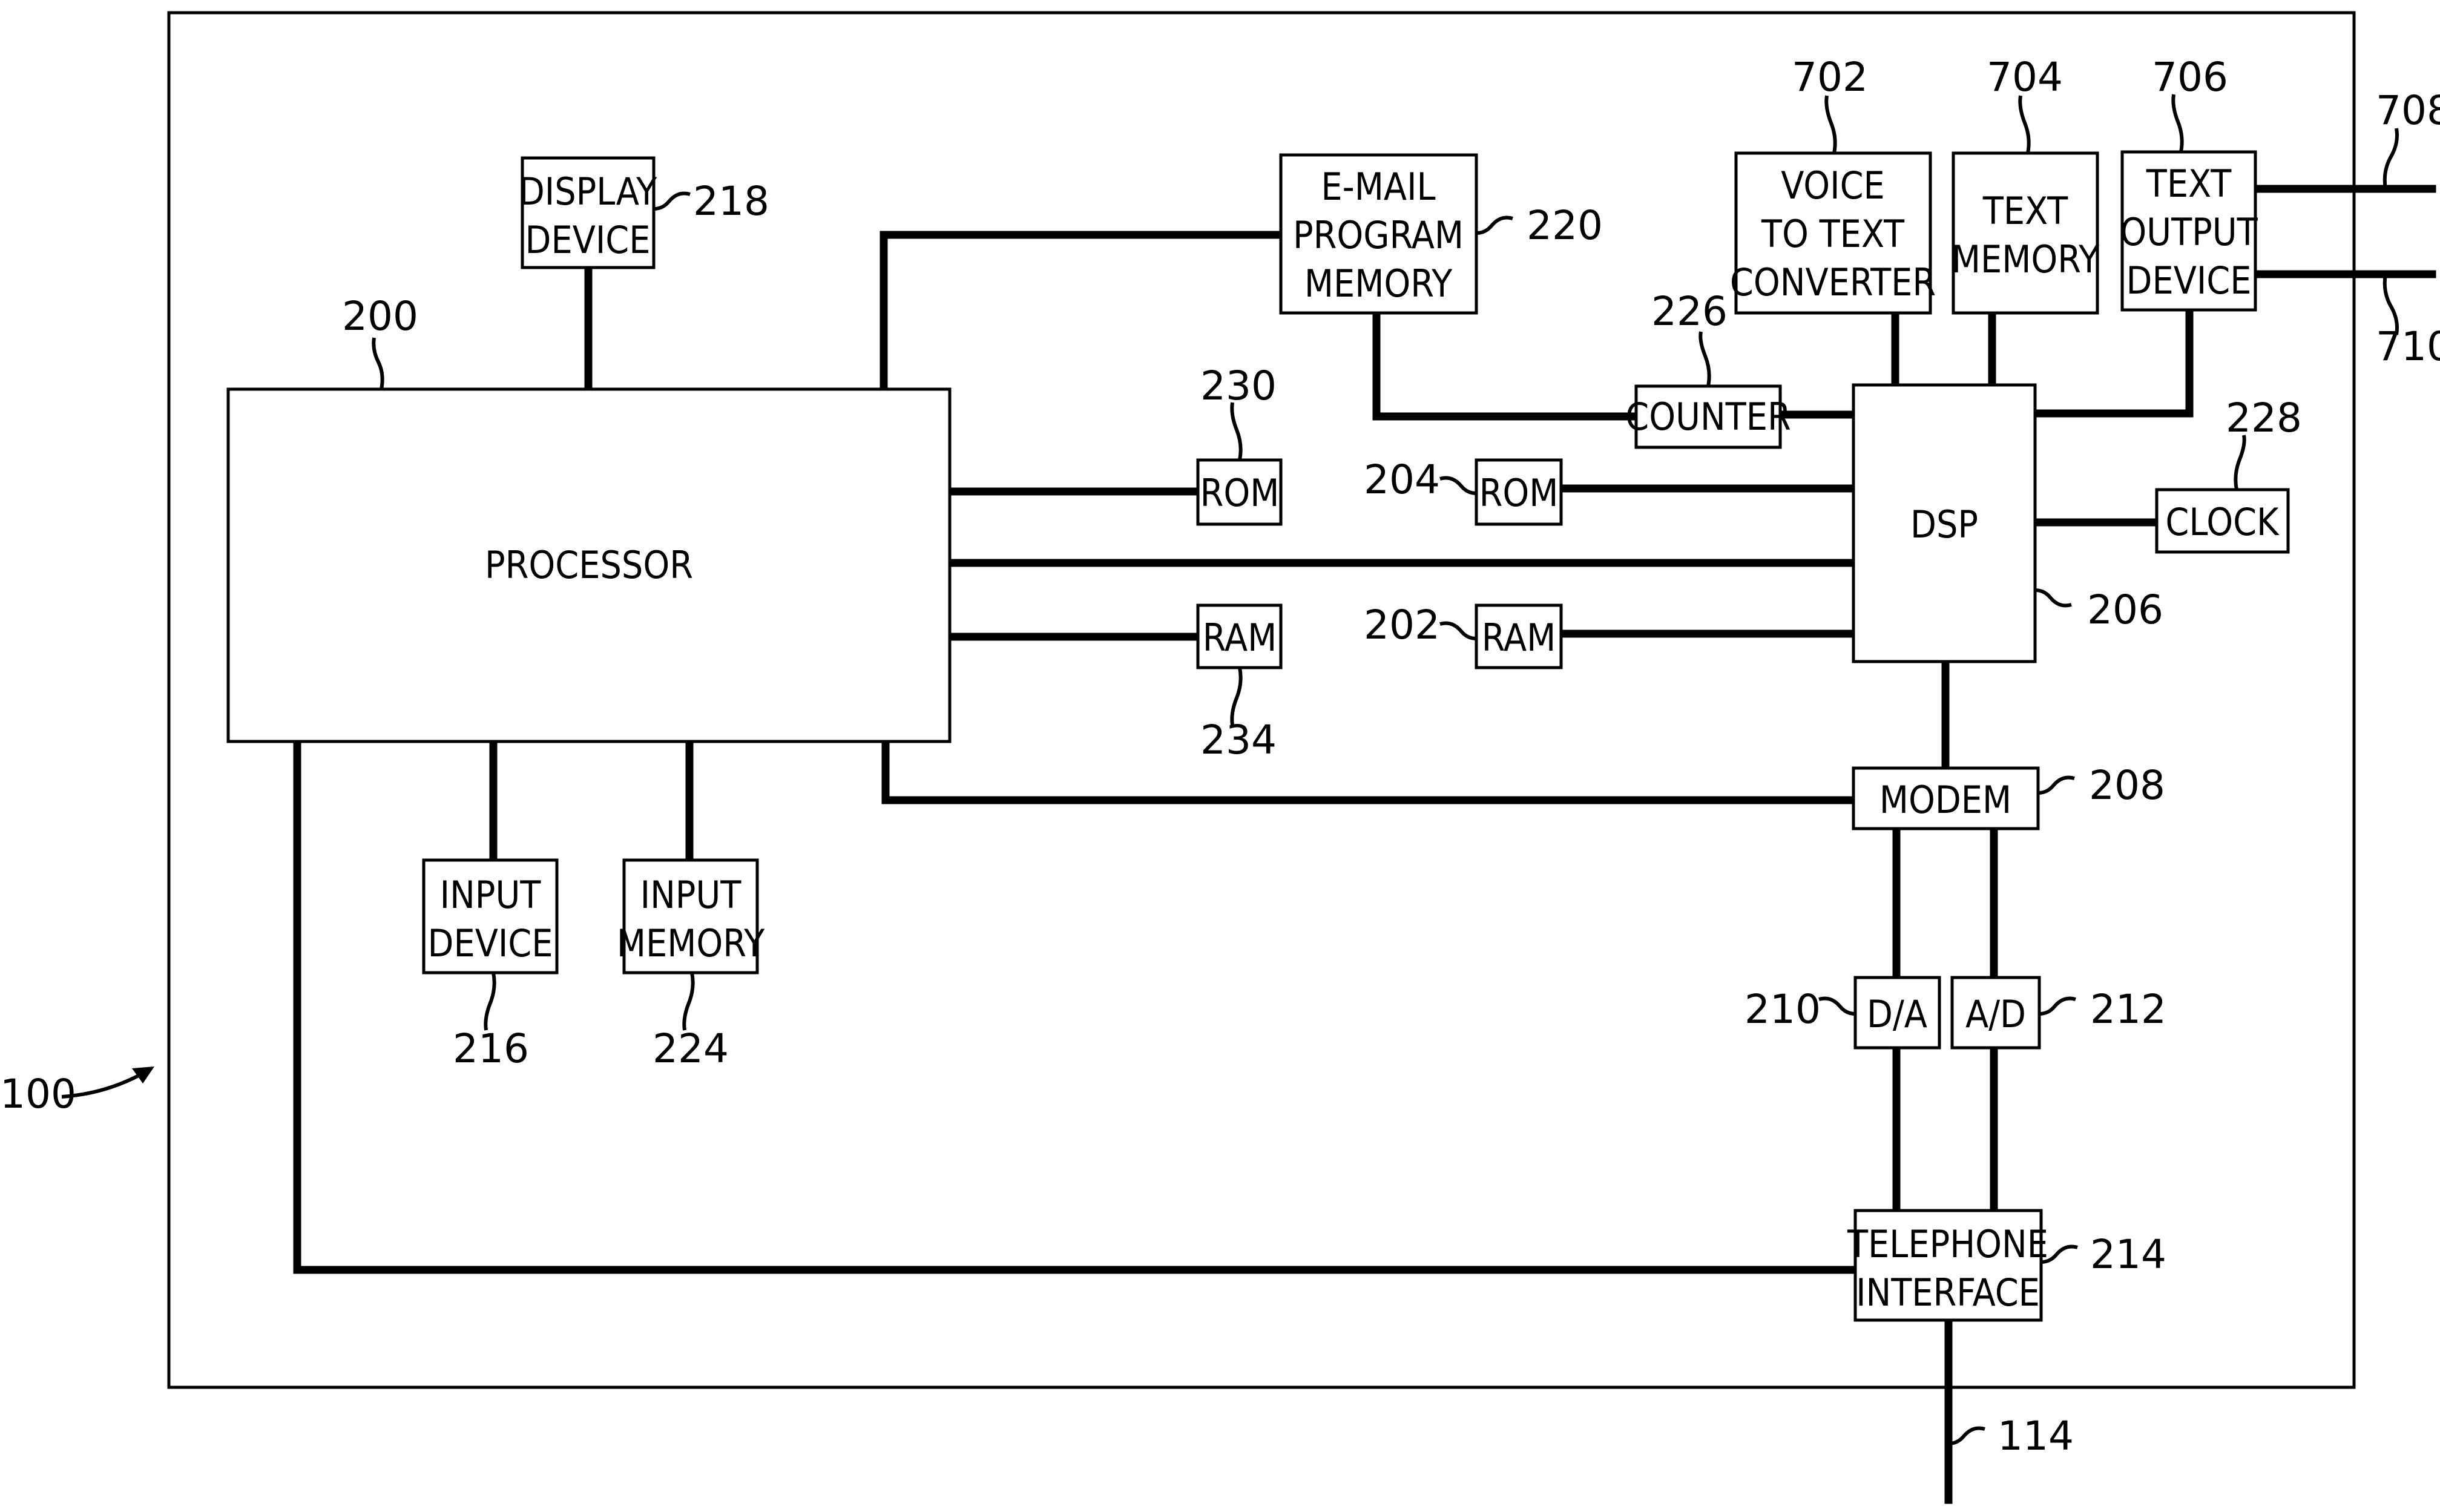 This screenshot has width=2440, height=1512. I want to click on ref-228: 228, so click(2264, 418).